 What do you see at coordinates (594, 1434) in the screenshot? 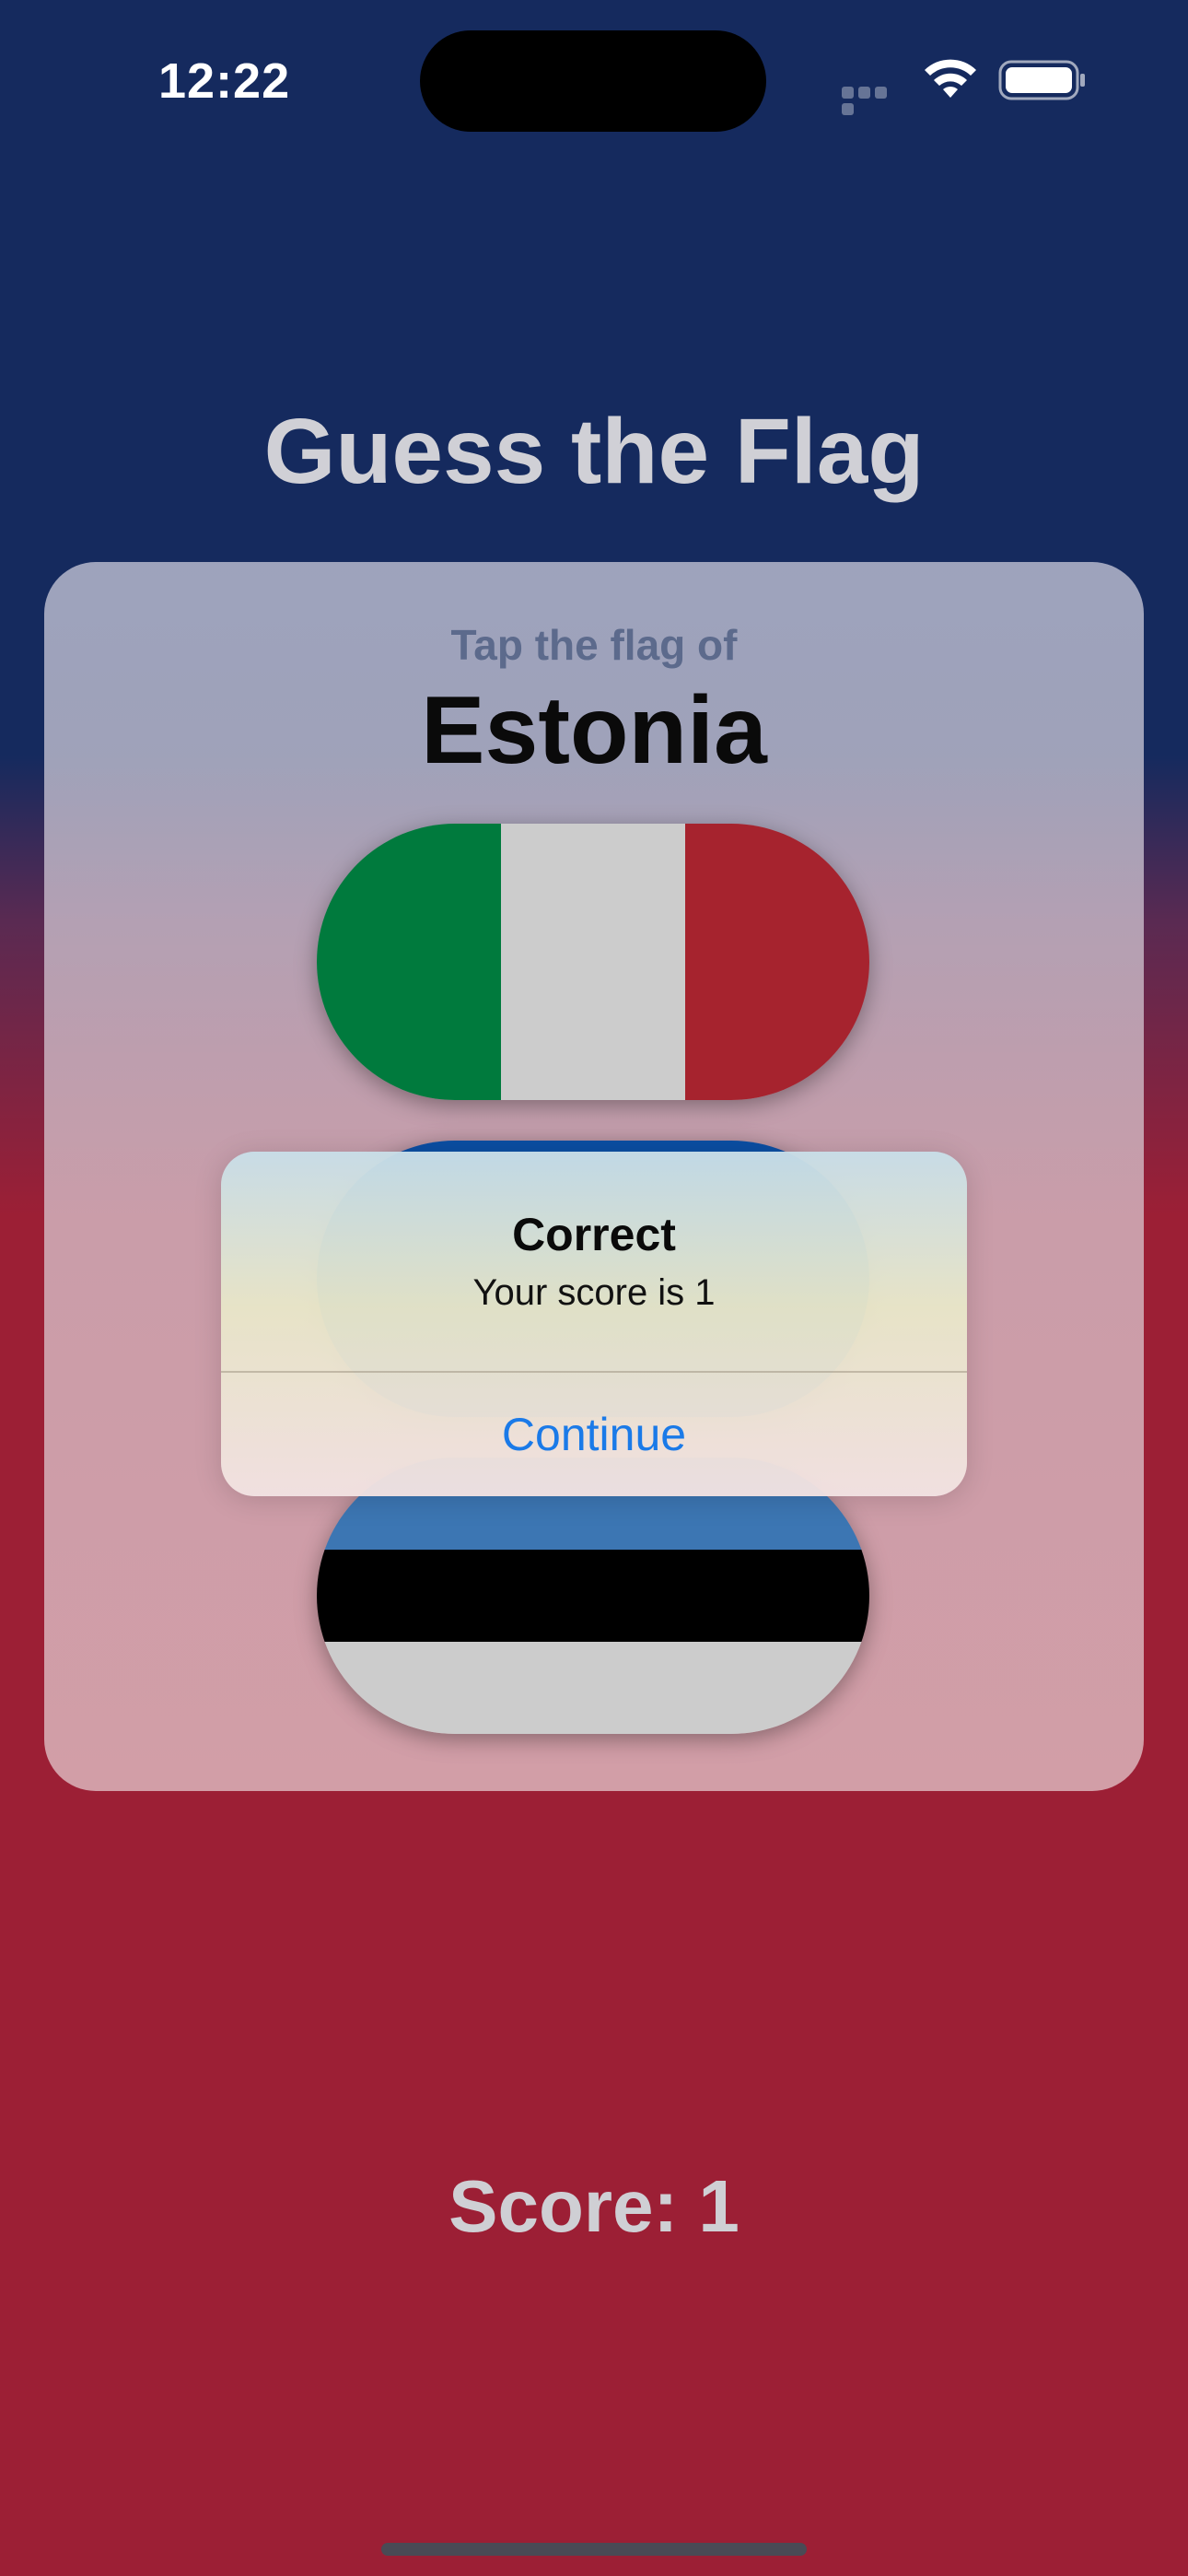
I see `continue-button: Continue` at bounding box center [594, 1434].